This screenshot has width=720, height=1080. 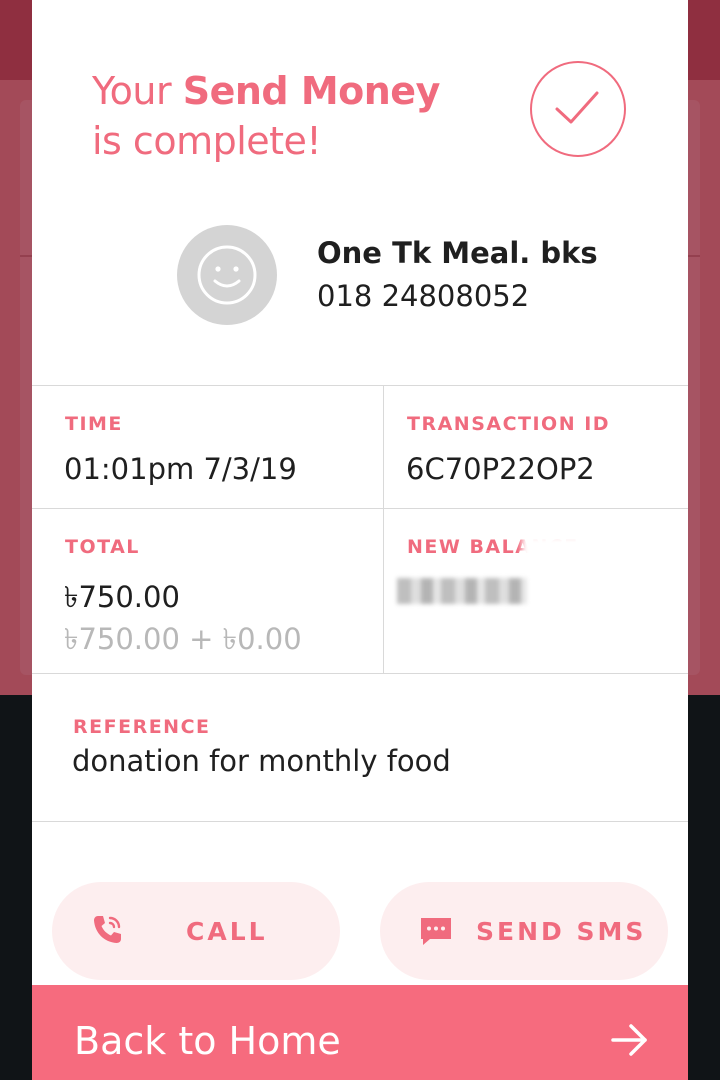 What do you see at coordinates (629, 1040) in the screenshot?
I see `arrow-right-icon` at bounding box center [629, 1040].